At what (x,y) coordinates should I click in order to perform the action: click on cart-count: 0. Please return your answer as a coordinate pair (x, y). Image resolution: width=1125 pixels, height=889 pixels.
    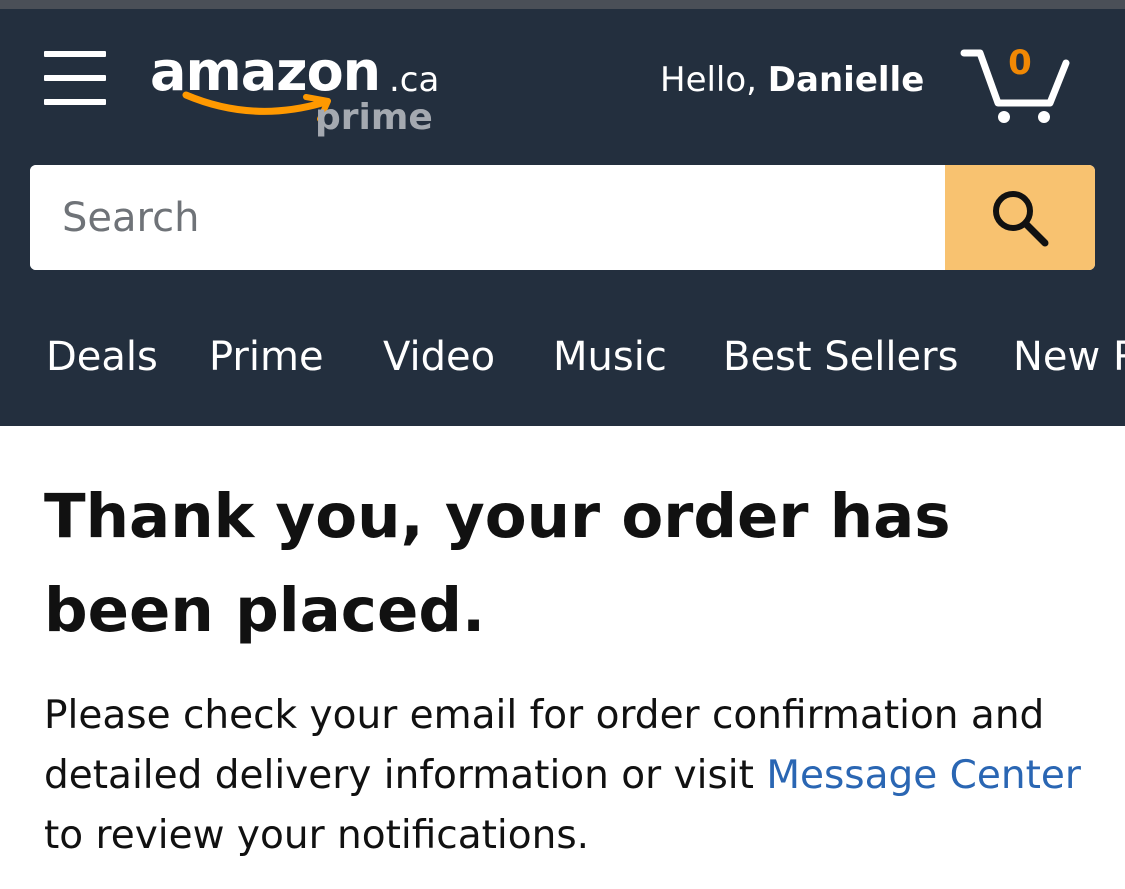
    Looking at the image, I should click on (1020, 63).